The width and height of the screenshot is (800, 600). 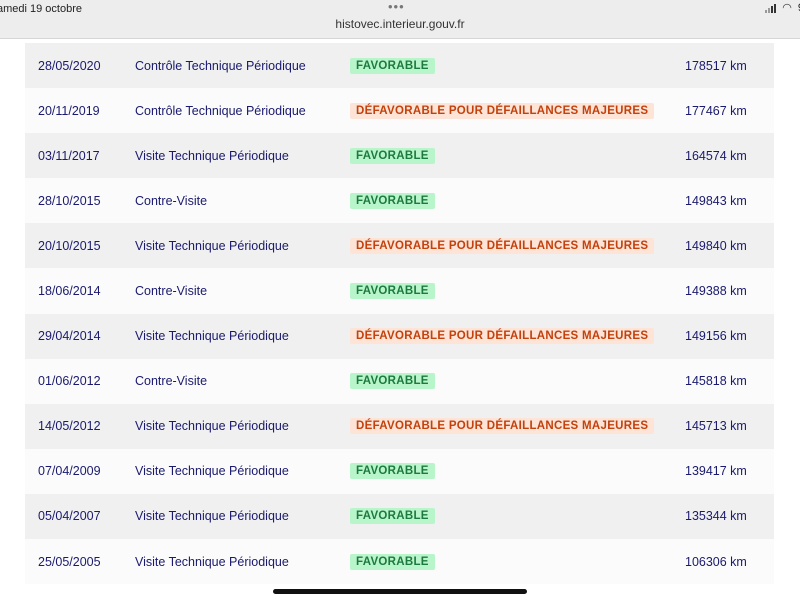 I want to click on mileage: 149843 km, so click(x=716, y=200).